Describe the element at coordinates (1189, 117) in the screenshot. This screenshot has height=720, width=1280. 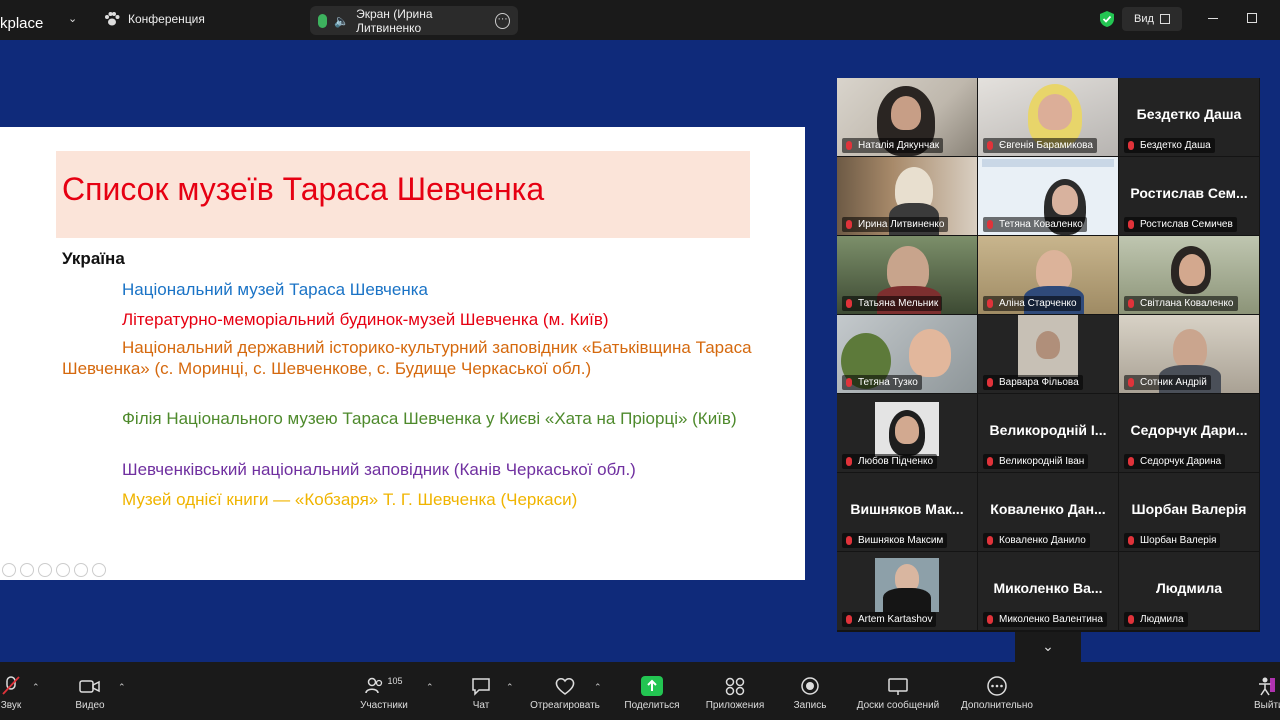
I see `participant-tile: Бездетко Даша Бездетко Даша` at that location.